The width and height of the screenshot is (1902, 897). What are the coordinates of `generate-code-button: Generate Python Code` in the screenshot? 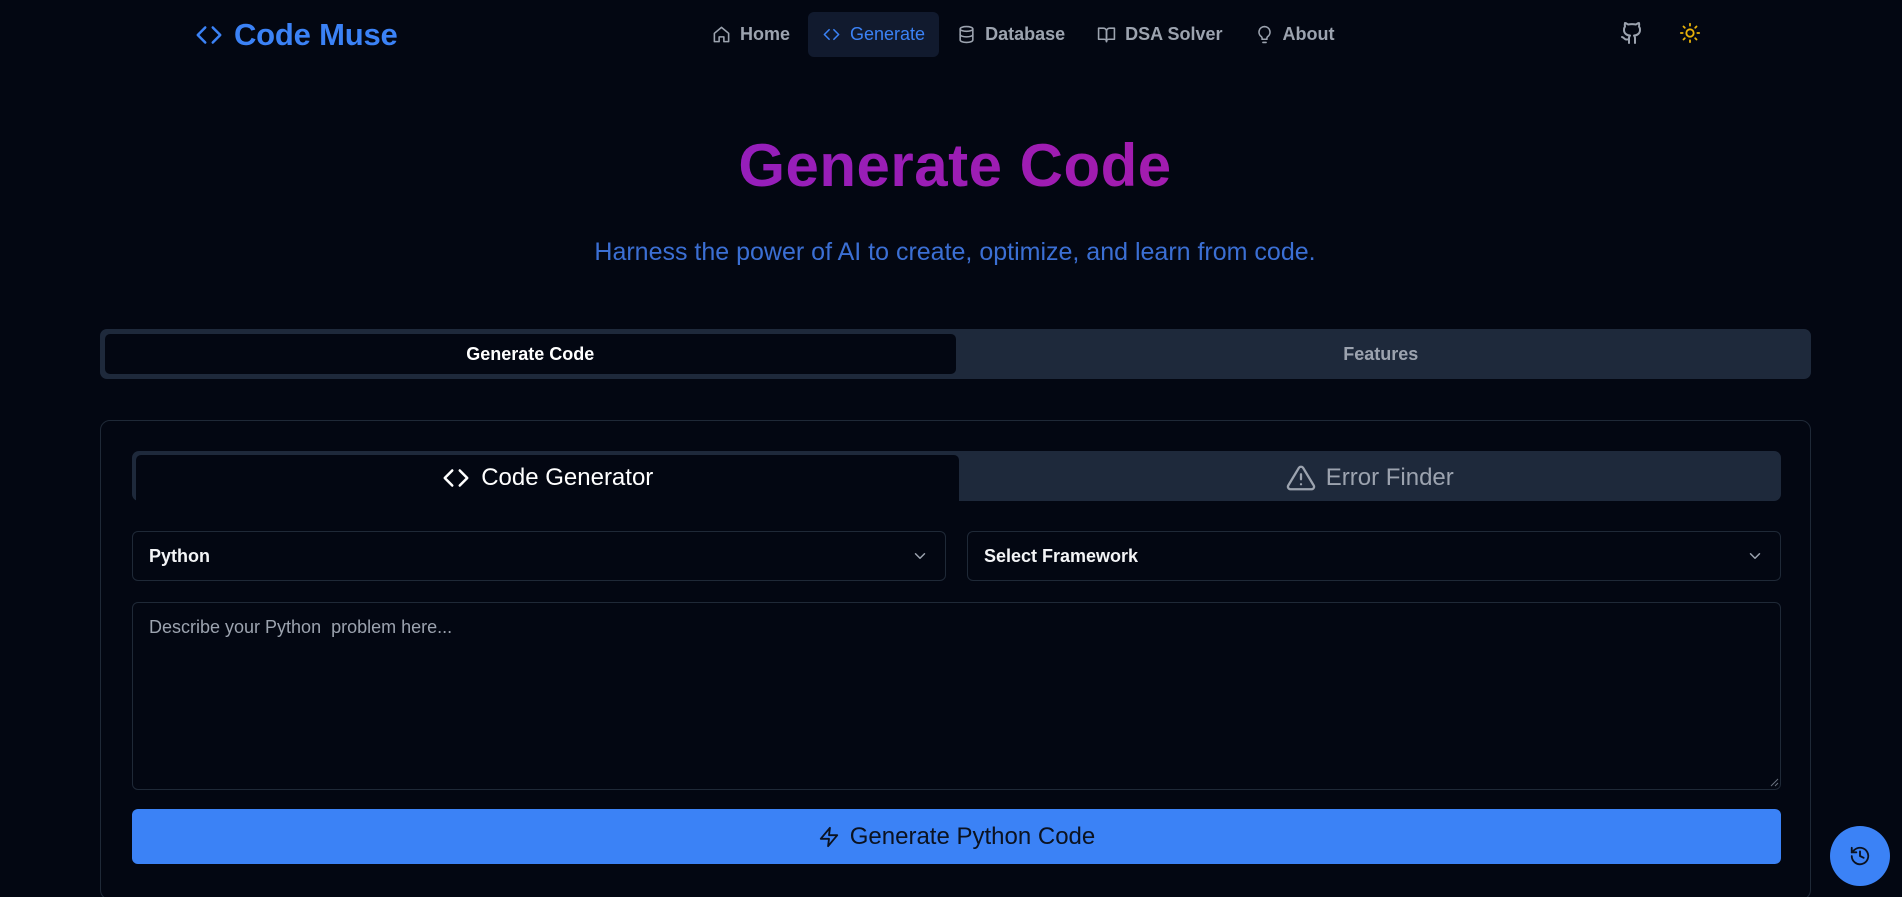 It's located at (956, 836).